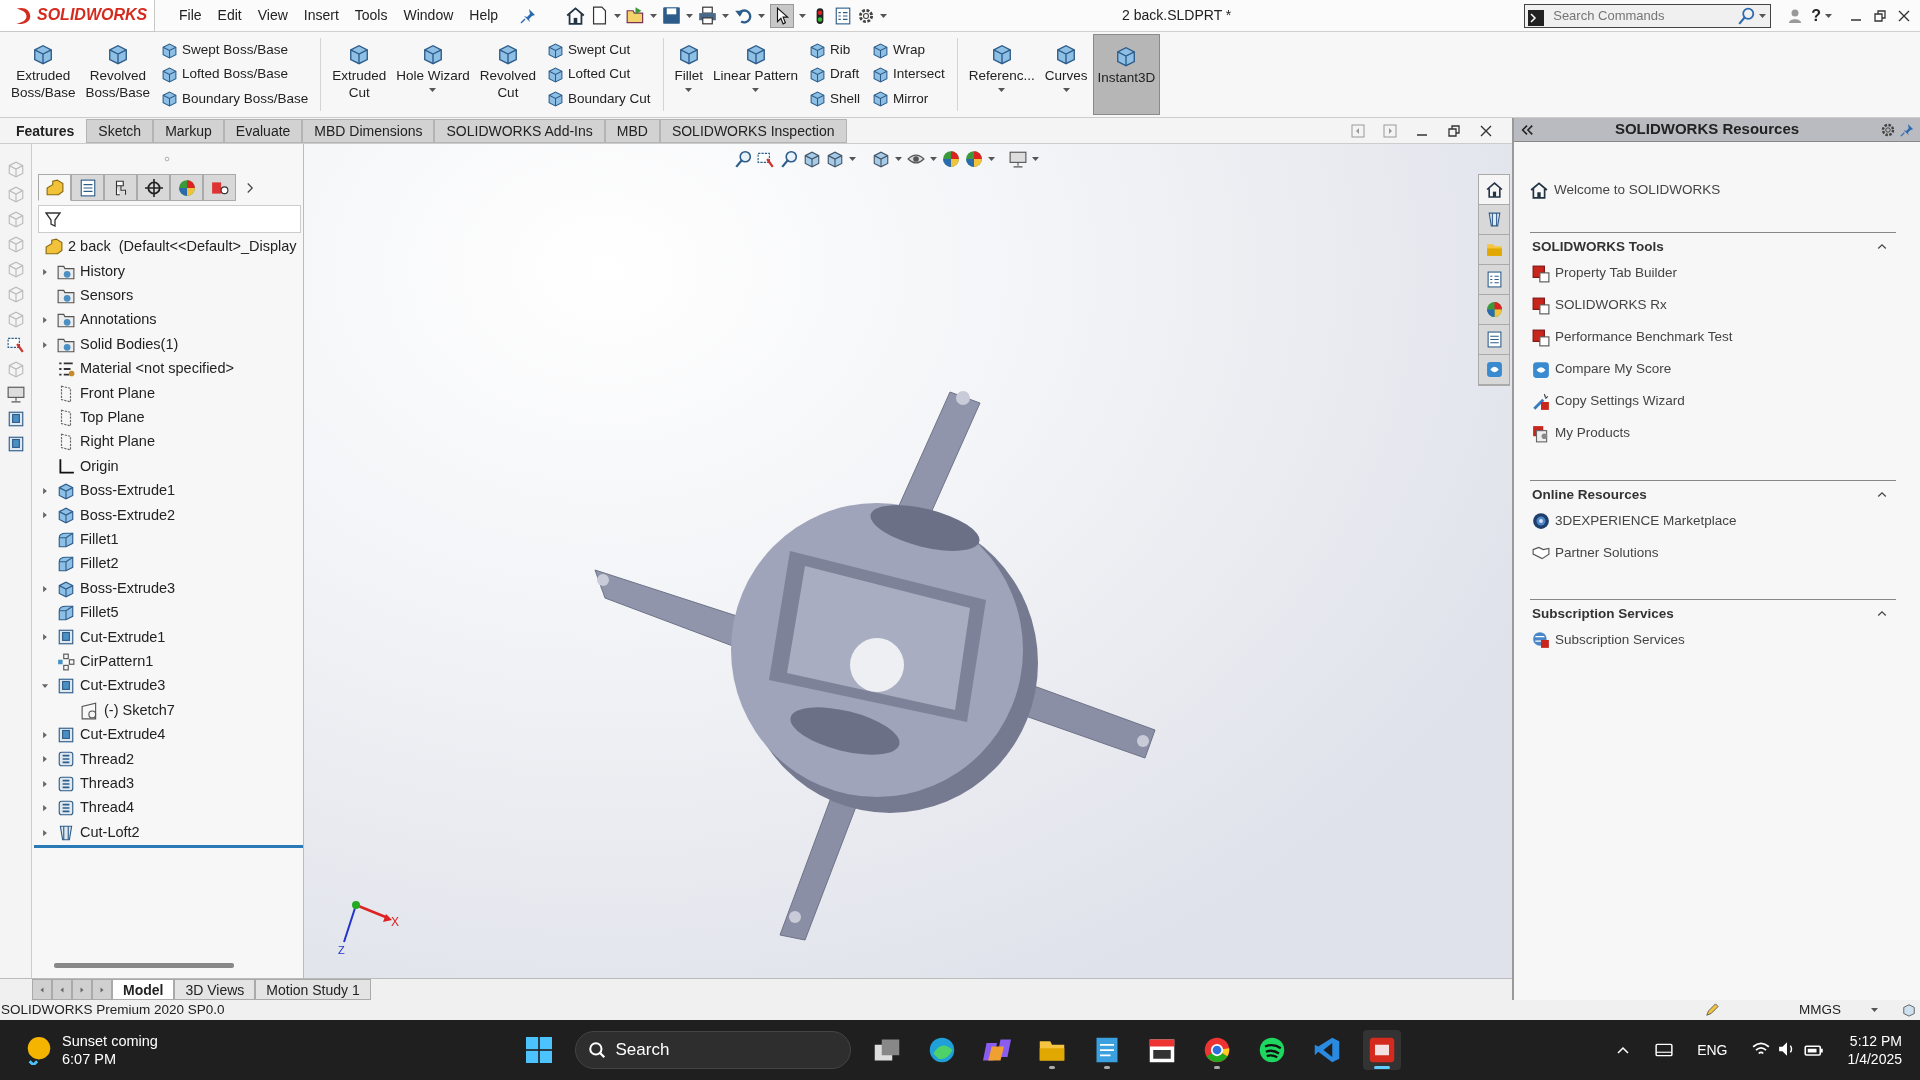 The image size is (1920, 1080). What do you see at coordinates (834, 50) in the screenshot?
I see `ribbon-button: Rib` at bounding box center [834, 50].